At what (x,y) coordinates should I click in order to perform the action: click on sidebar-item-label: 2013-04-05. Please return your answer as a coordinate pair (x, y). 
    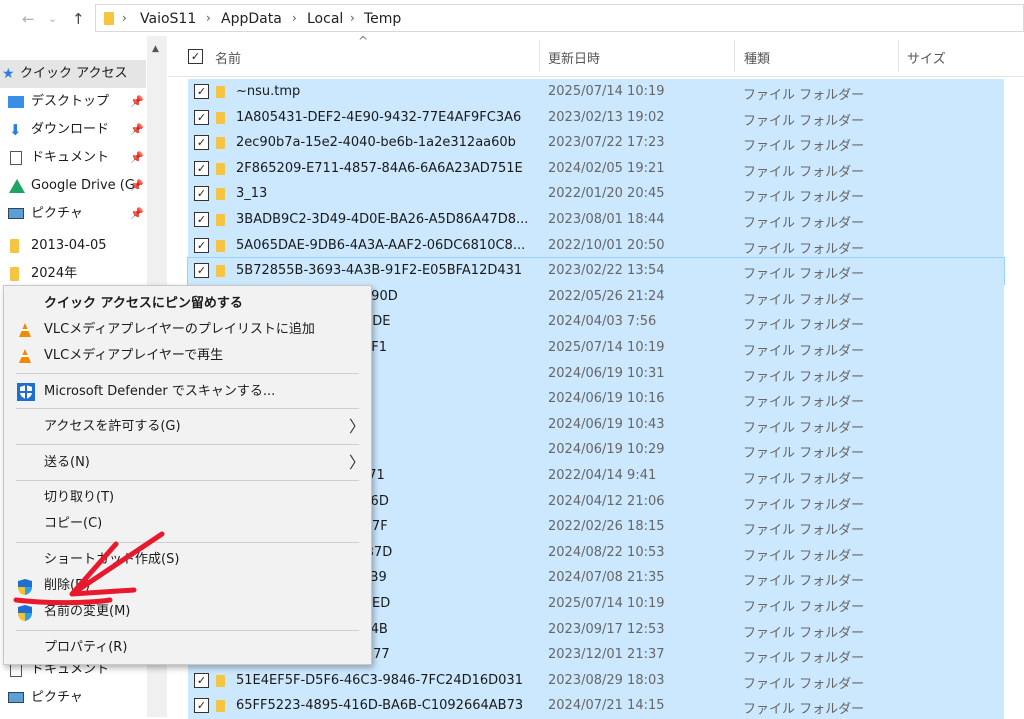
    Looking at the image, I should click on (69, 245).